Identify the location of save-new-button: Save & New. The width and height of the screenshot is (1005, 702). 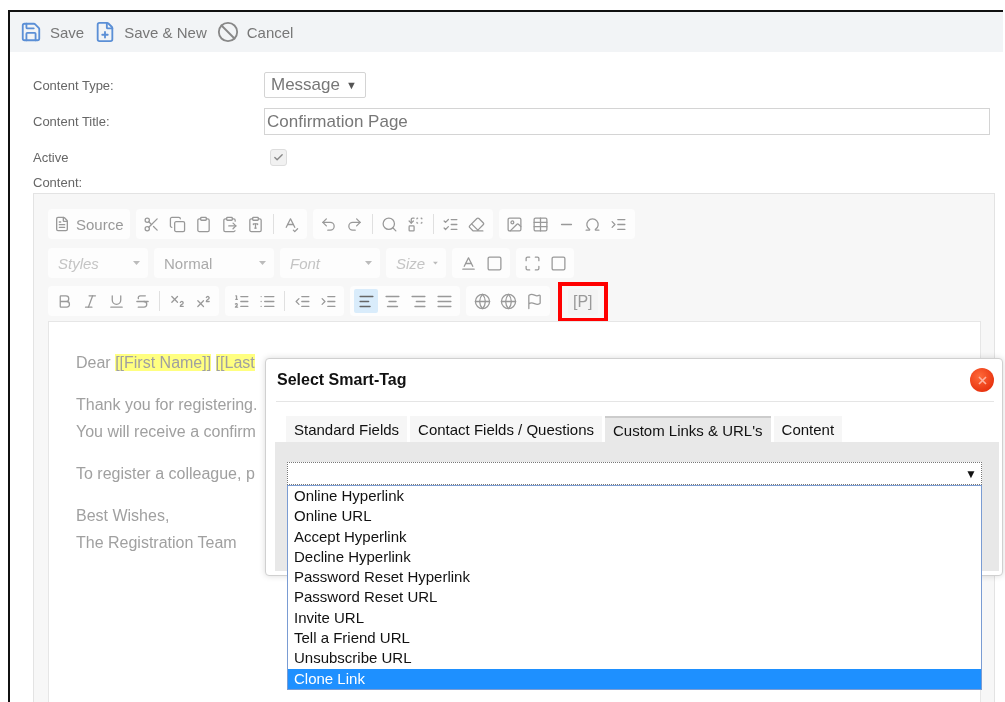
(150, 32).